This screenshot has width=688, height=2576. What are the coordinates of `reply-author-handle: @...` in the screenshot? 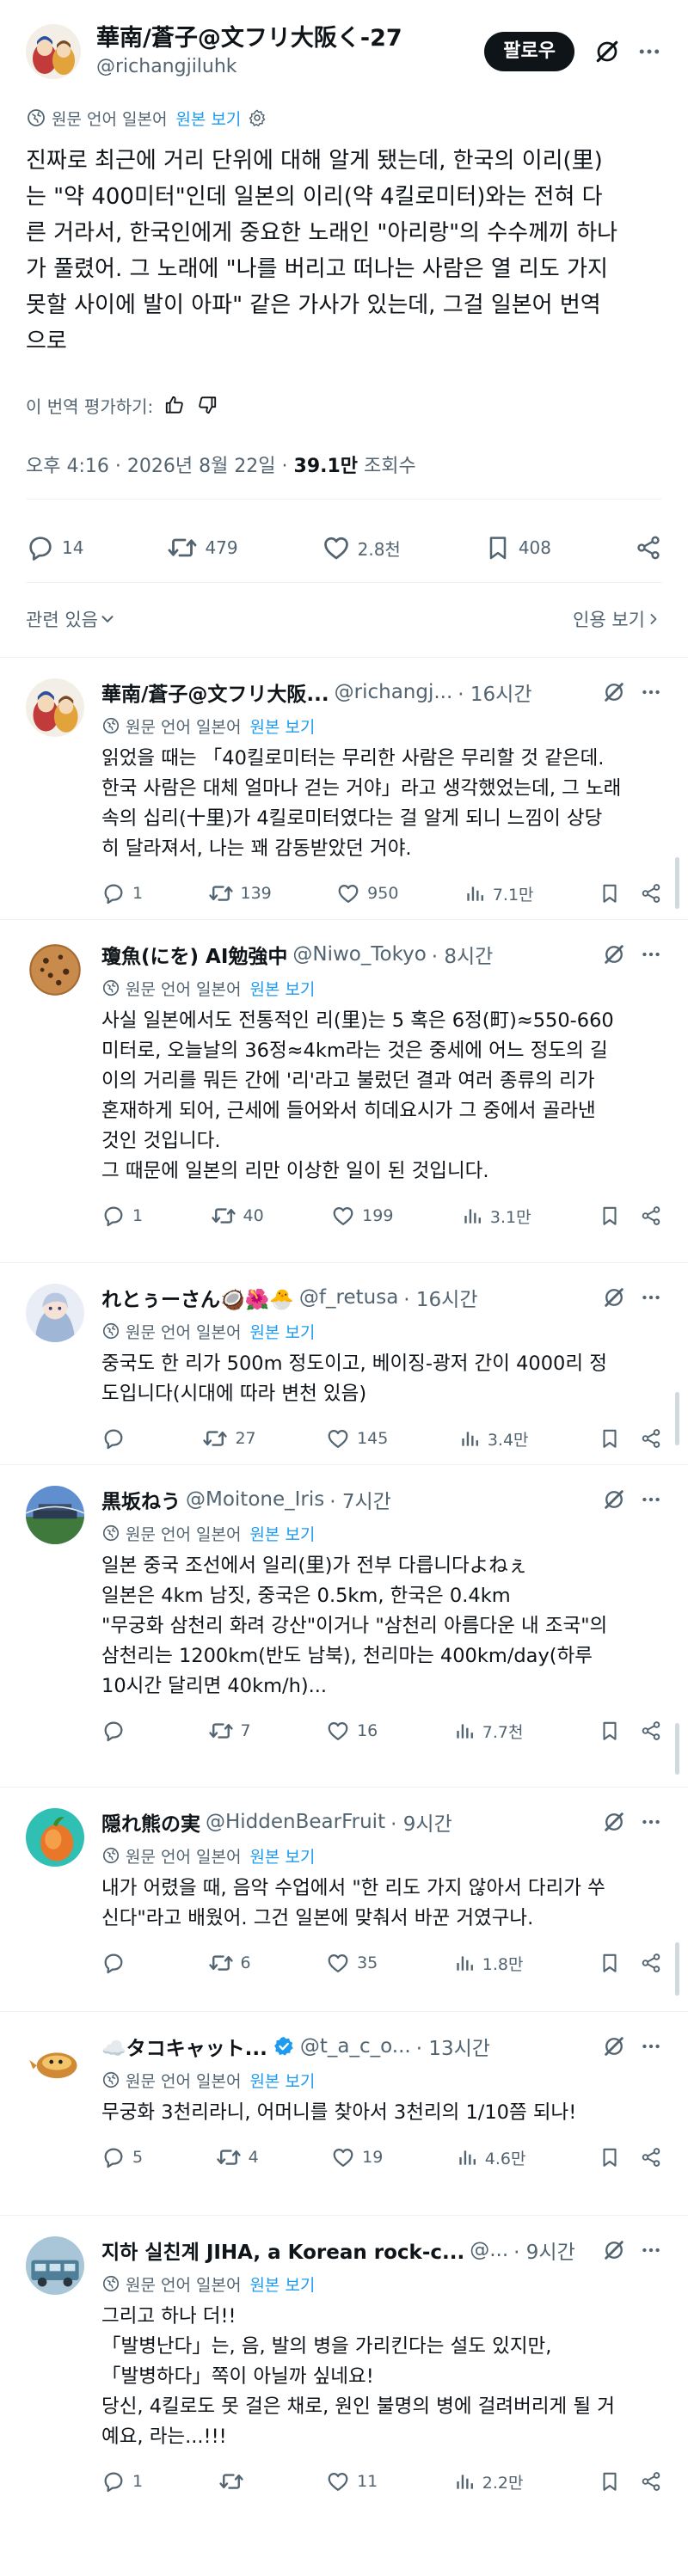 It's located at (489, 2250).